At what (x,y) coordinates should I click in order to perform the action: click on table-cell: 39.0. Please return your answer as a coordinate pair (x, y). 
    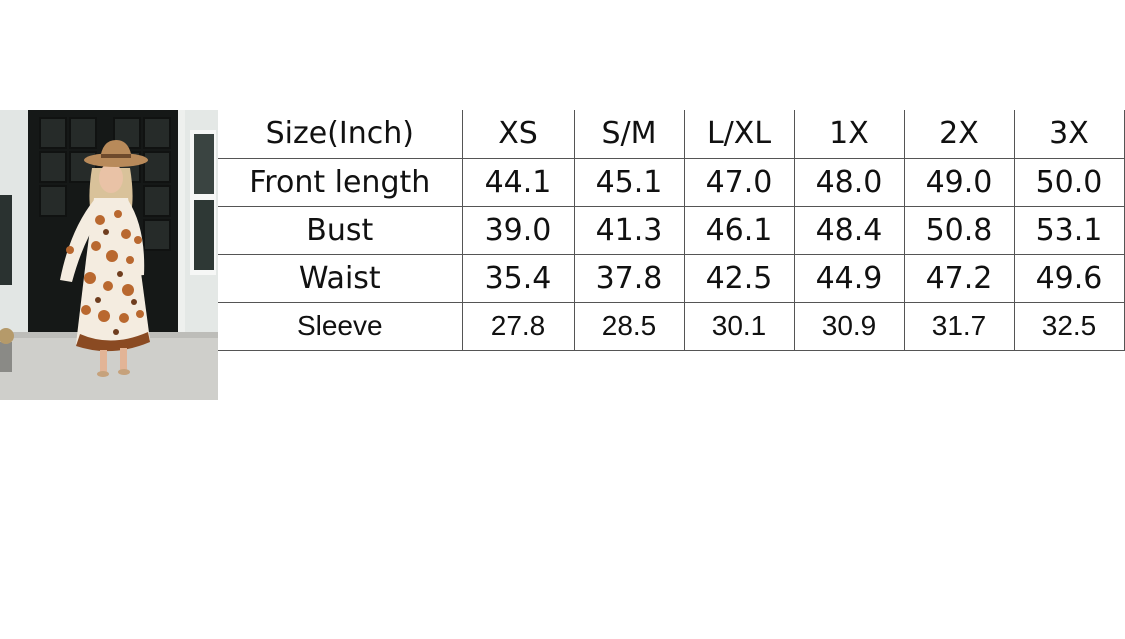
    Looking at the image, I should click on (518, 230).